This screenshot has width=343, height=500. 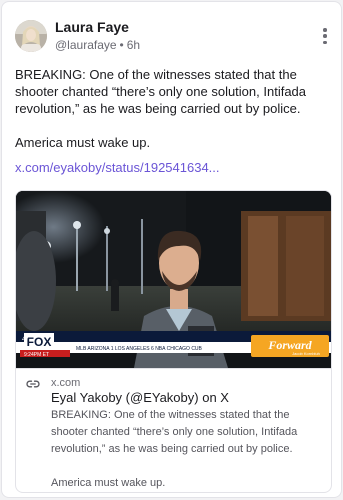 What do you see at coordinates (66, 383) in the screenshot?
I see `link-preview-domain: x.com` at bounding box center [66, 383].